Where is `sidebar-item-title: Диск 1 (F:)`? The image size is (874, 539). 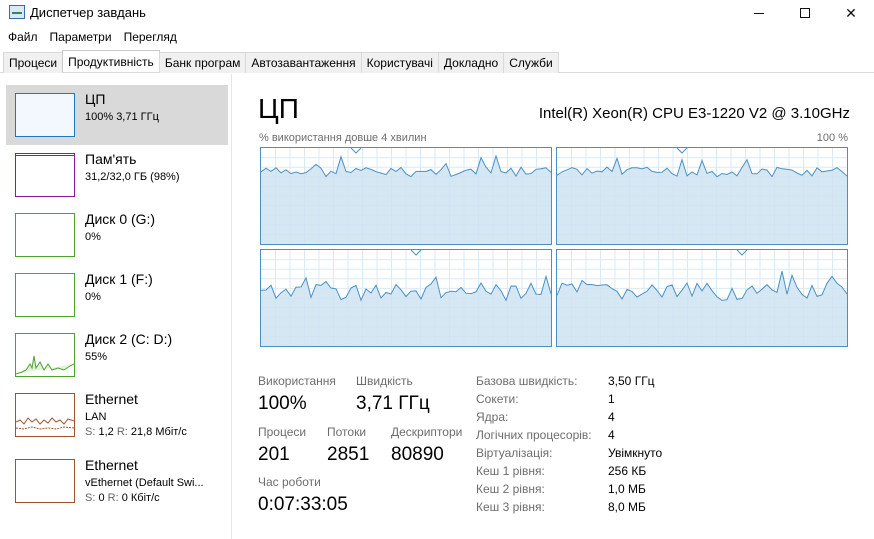
sidebar-item-title: Диск 1 (F:) is located at coordinates (119, 279).